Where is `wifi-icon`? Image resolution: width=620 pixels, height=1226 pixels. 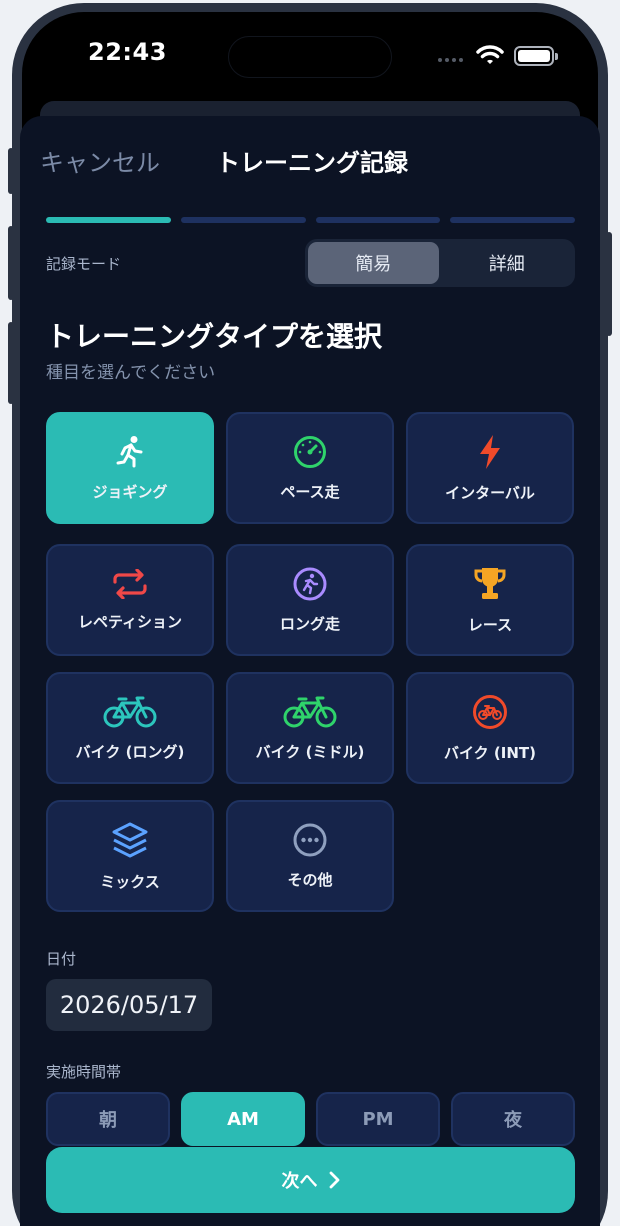 wifi-icon is located at coordinates (490, 54).